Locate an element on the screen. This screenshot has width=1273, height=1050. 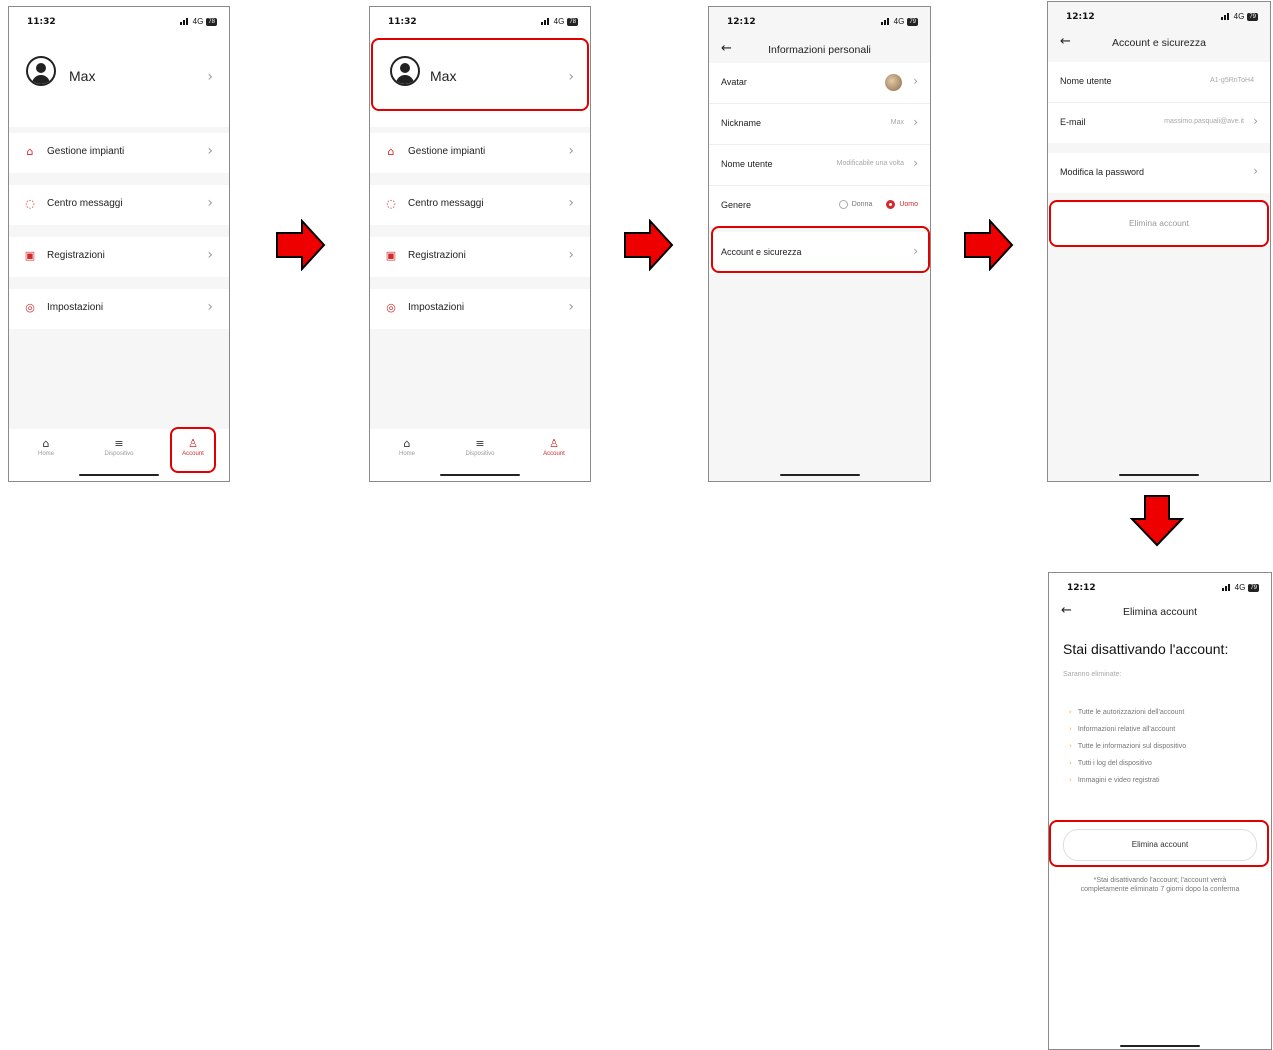
row-username: Nome utente Modificabile una volta › is located at coordinates (819, 165).